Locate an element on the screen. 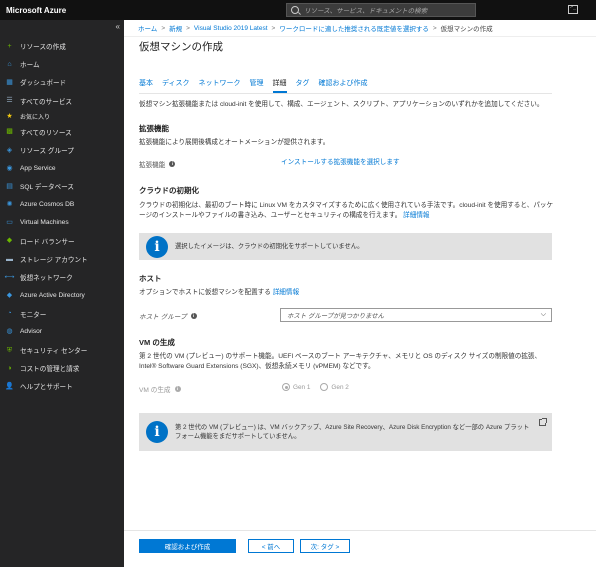 This screenshot has width=596, height=567. sidebar-item-label: コストの管理と請求 is located at coordinates (50, 370).